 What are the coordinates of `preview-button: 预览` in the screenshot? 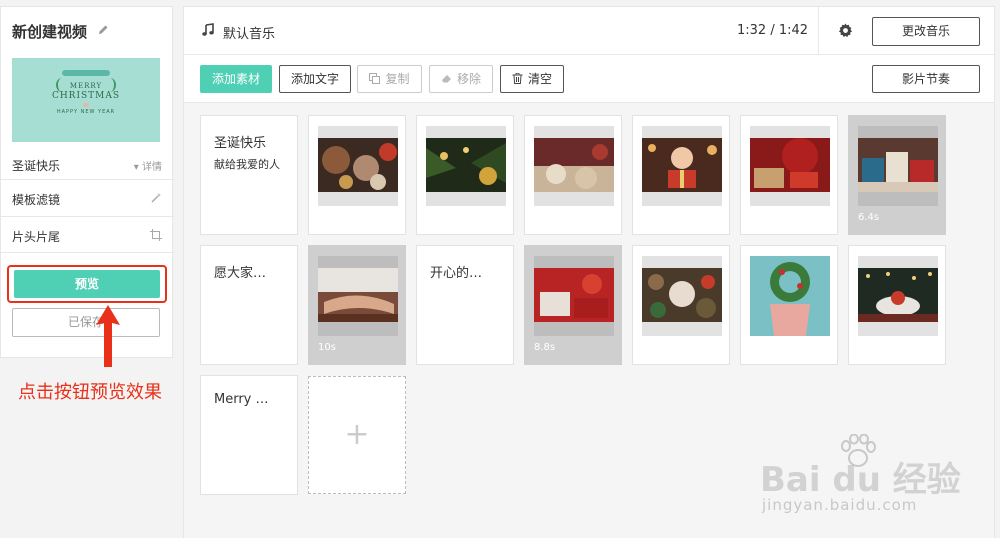 It's located at (87, 284).